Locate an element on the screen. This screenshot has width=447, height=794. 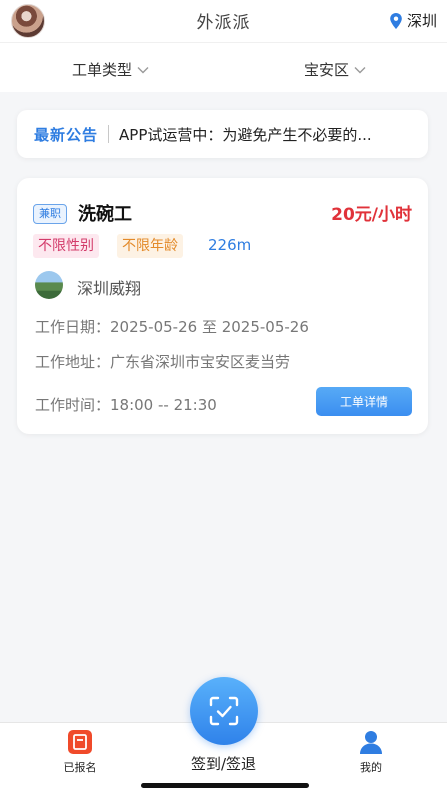
announcement-label: 最新公告 is located at coordinates (66, 134).